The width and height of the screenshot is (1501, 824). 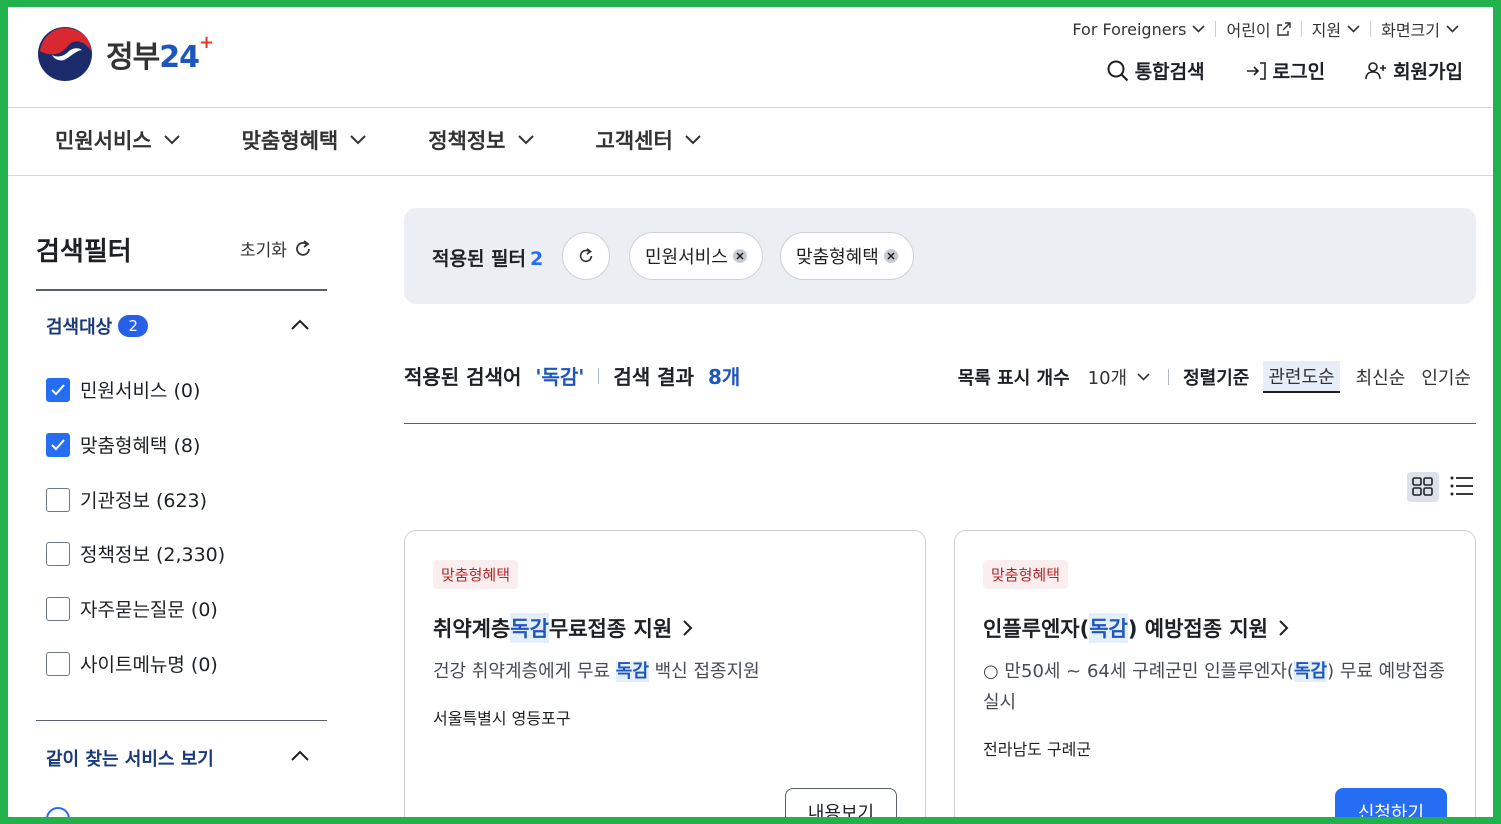 I want to click on card-description: 건강 취약계층에게 무료 독감 백신 접종지원, so click(x=596, y=671).